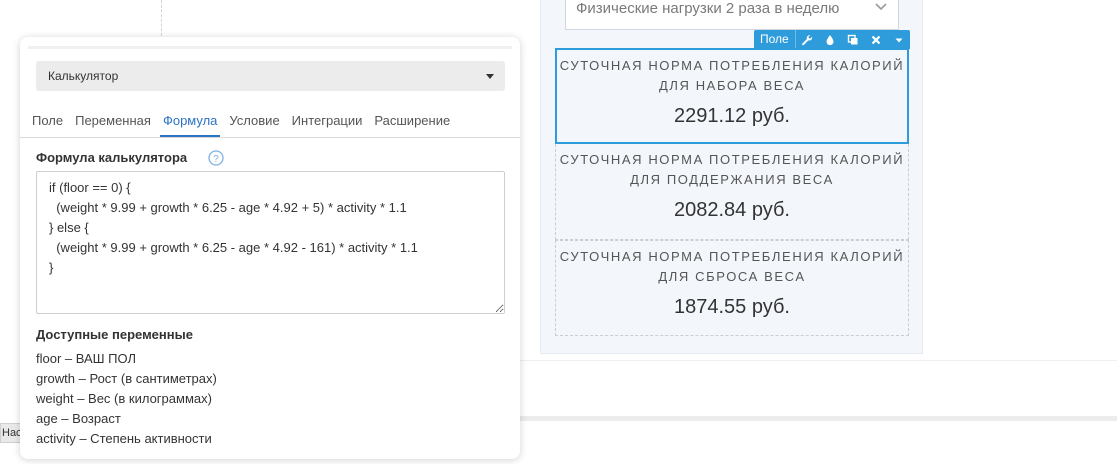 The image size is (1117, 464). I want to click on help-icon: ?, so click(216, 158).